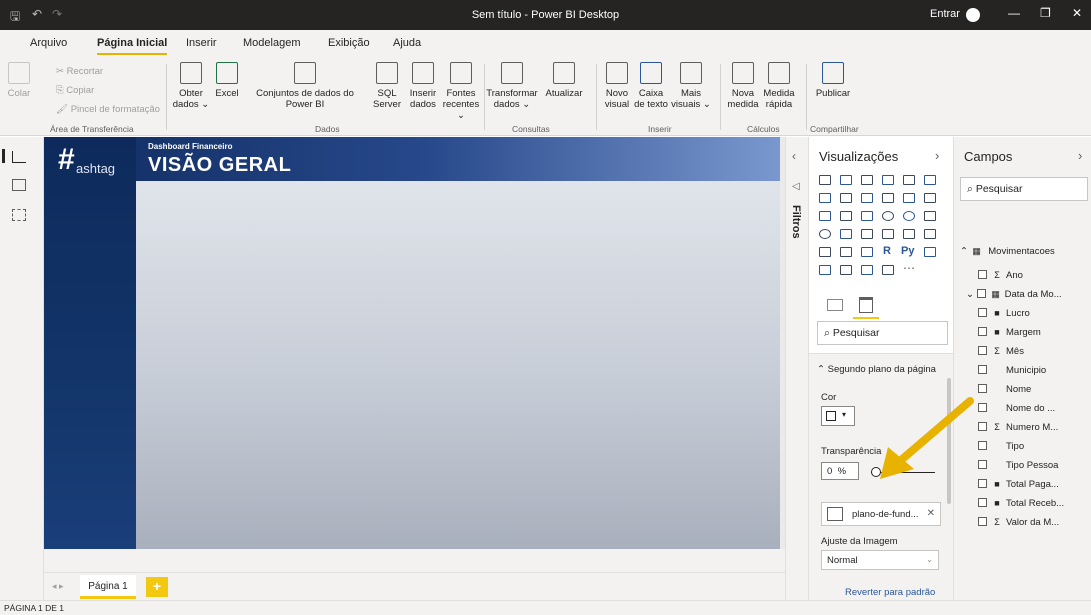 This screenshot has width=1091, height=615. What do you see at coordinates (930, 198) in the screenshot?
I see `ribbon-chart-icon` at bounding box center [930, 198].